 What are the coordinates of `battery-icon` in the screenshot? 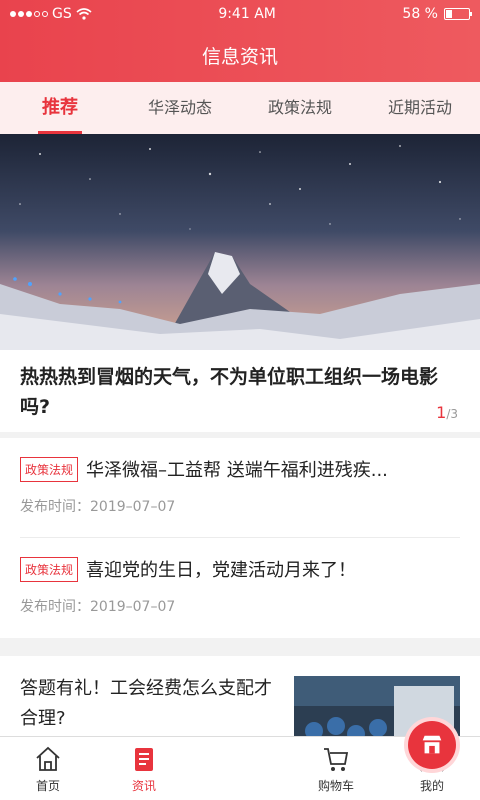 It's located at (458, 14).